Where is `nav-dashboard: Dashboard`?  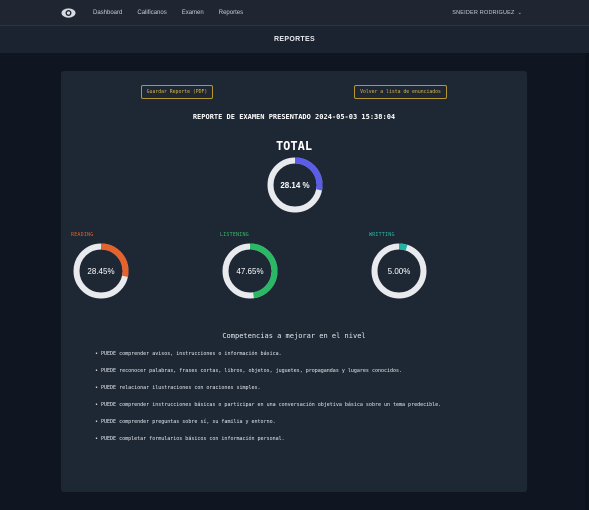
nav-dashboard: Dashboard is located at coordinates (107, 13).